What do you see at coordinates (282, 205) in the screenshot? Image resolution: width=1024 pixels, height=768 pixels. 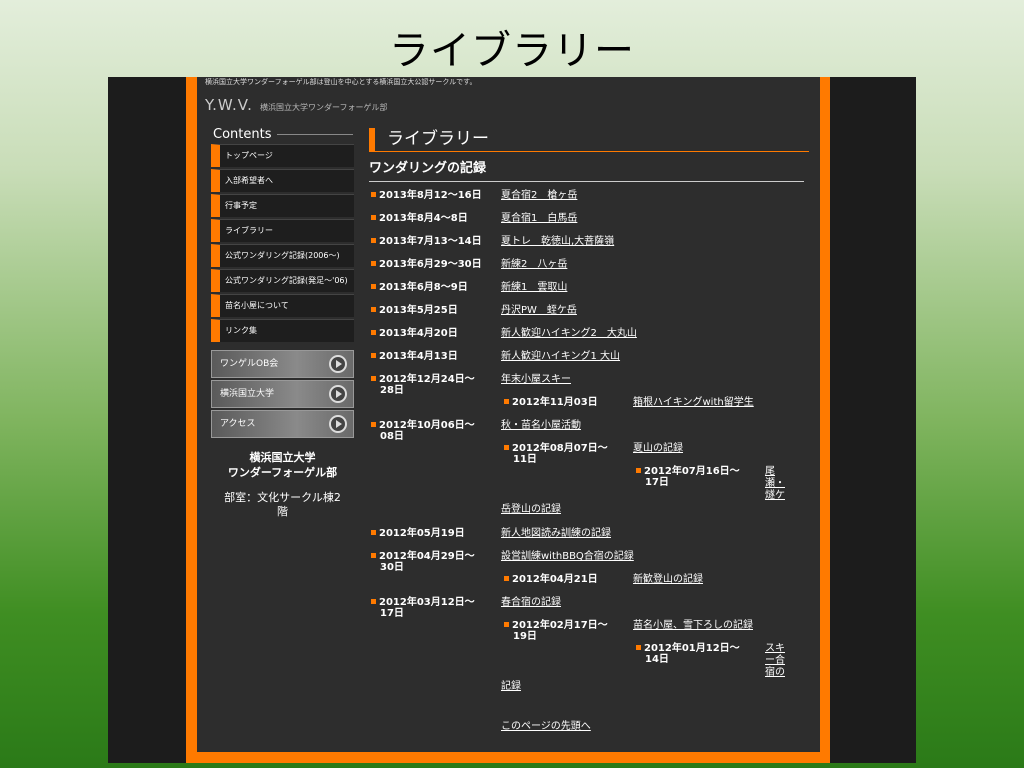 I see `sidebar-item-schedule: 行事予定` at bounding box center [282, 205].